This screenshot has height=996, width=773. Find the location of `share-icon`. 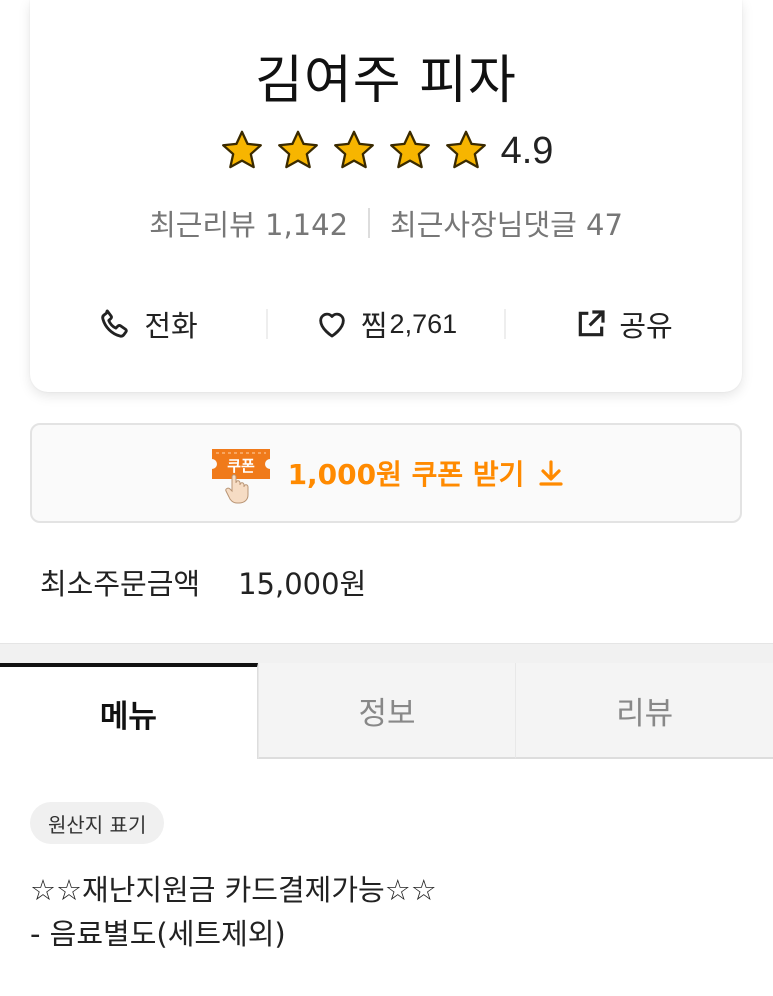

share-icon is located at coordinates (592, 323).